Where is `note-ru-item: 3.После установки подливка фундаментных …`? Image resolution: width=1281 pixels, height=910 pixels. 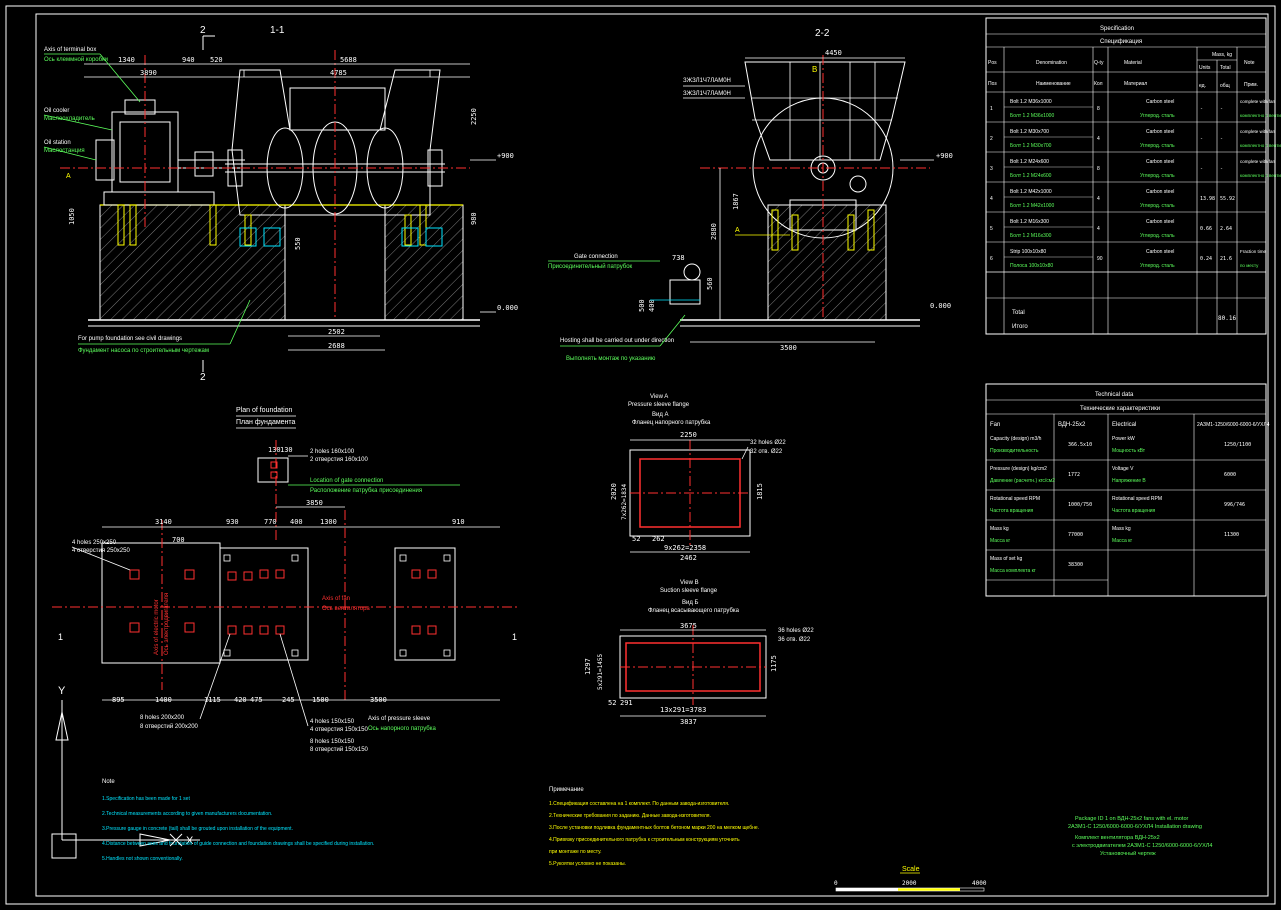
note-ru-item: 3.После установки подливка фундаментных … is located at coordinates (654, 828).